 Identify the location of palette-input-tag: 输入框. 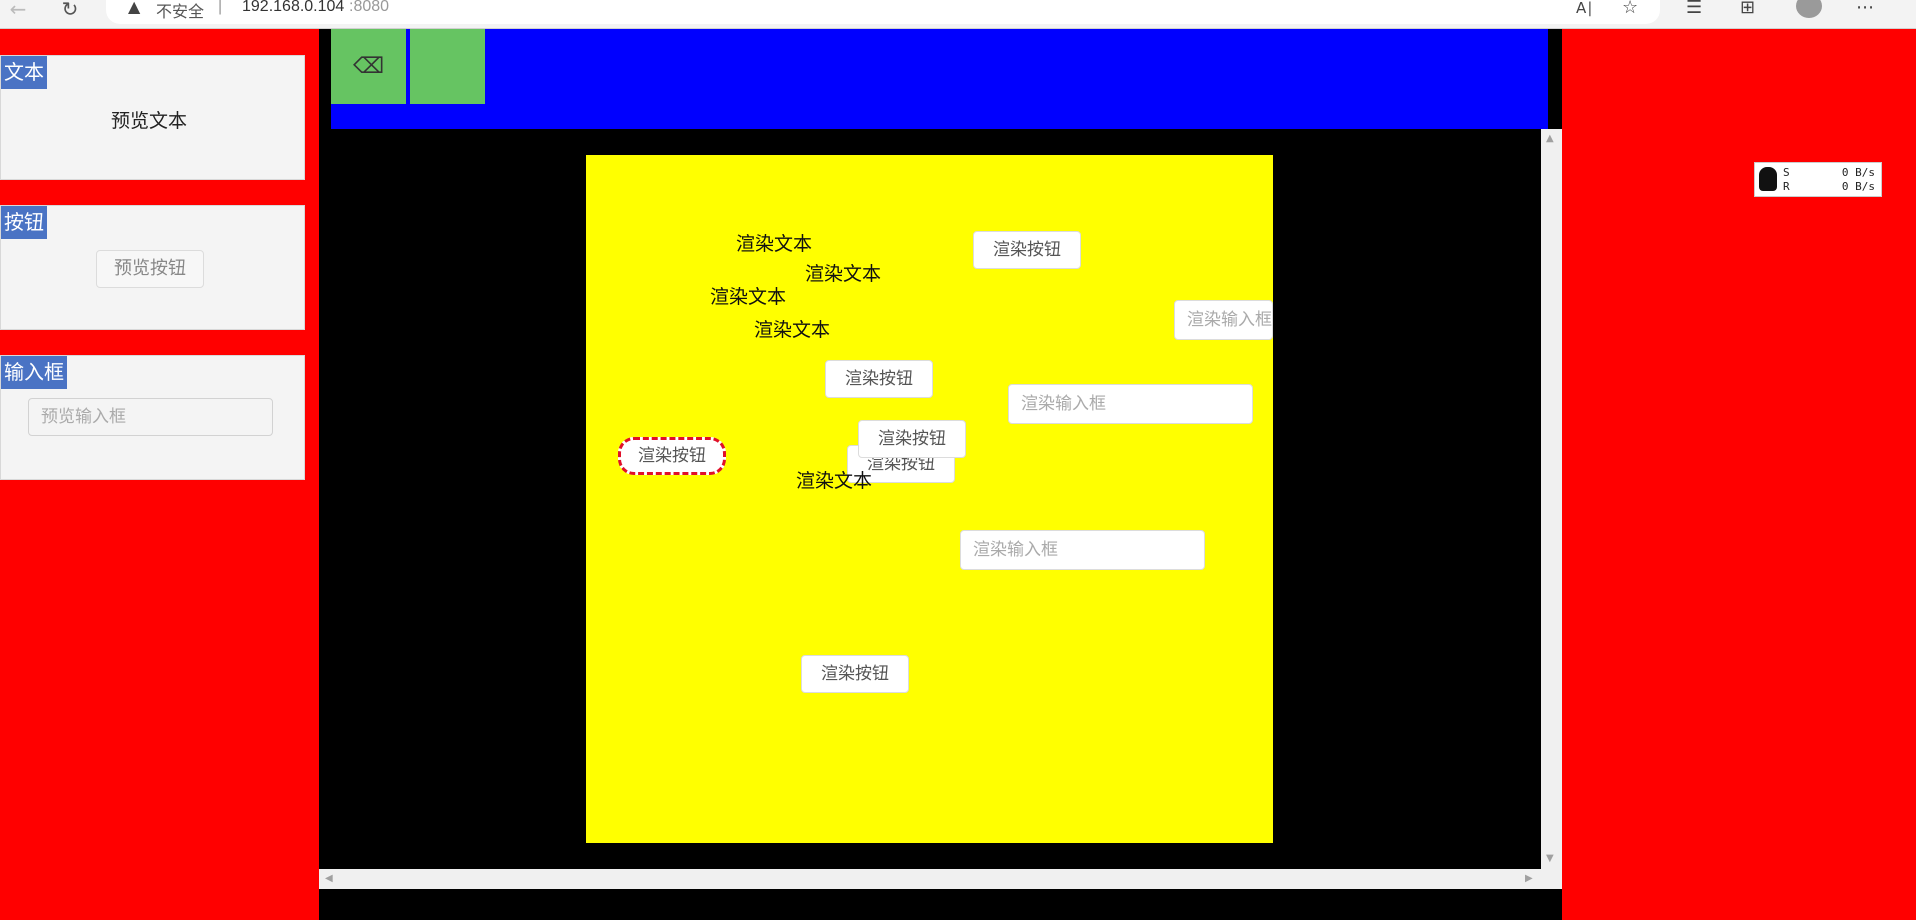
(34, 372).